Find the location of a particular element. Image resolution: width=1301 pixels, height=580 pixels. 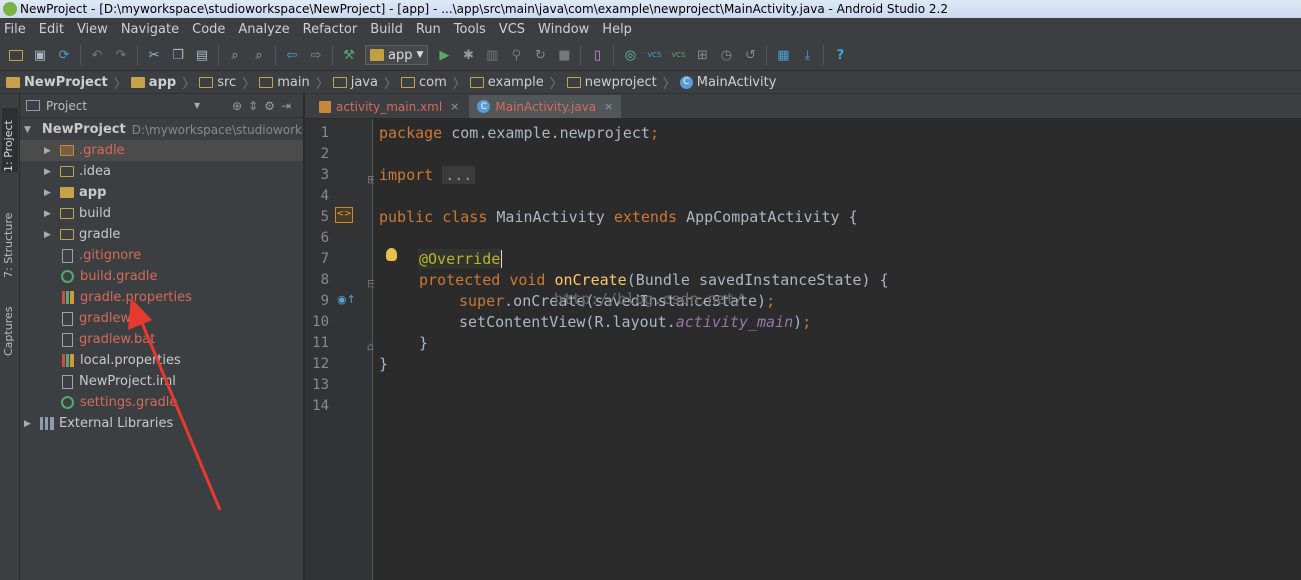

vcs-update-icon: VCS is located at coordinates (654, 55).